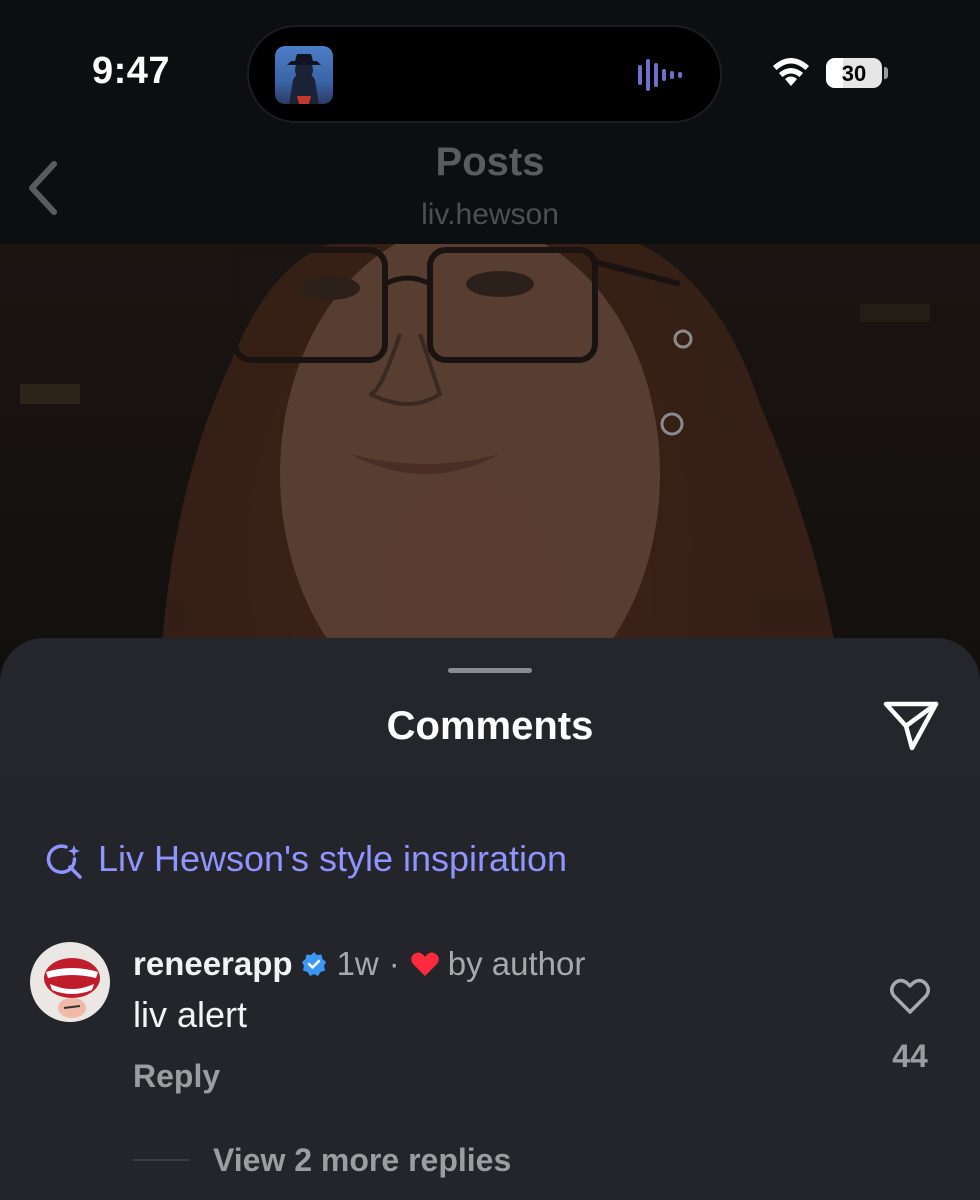 The width and height of the screenshot is (980, 1200). Describe the element at coordinates (490, 670) in the screenshot. I see `sheet-grabber-handle` at that location.